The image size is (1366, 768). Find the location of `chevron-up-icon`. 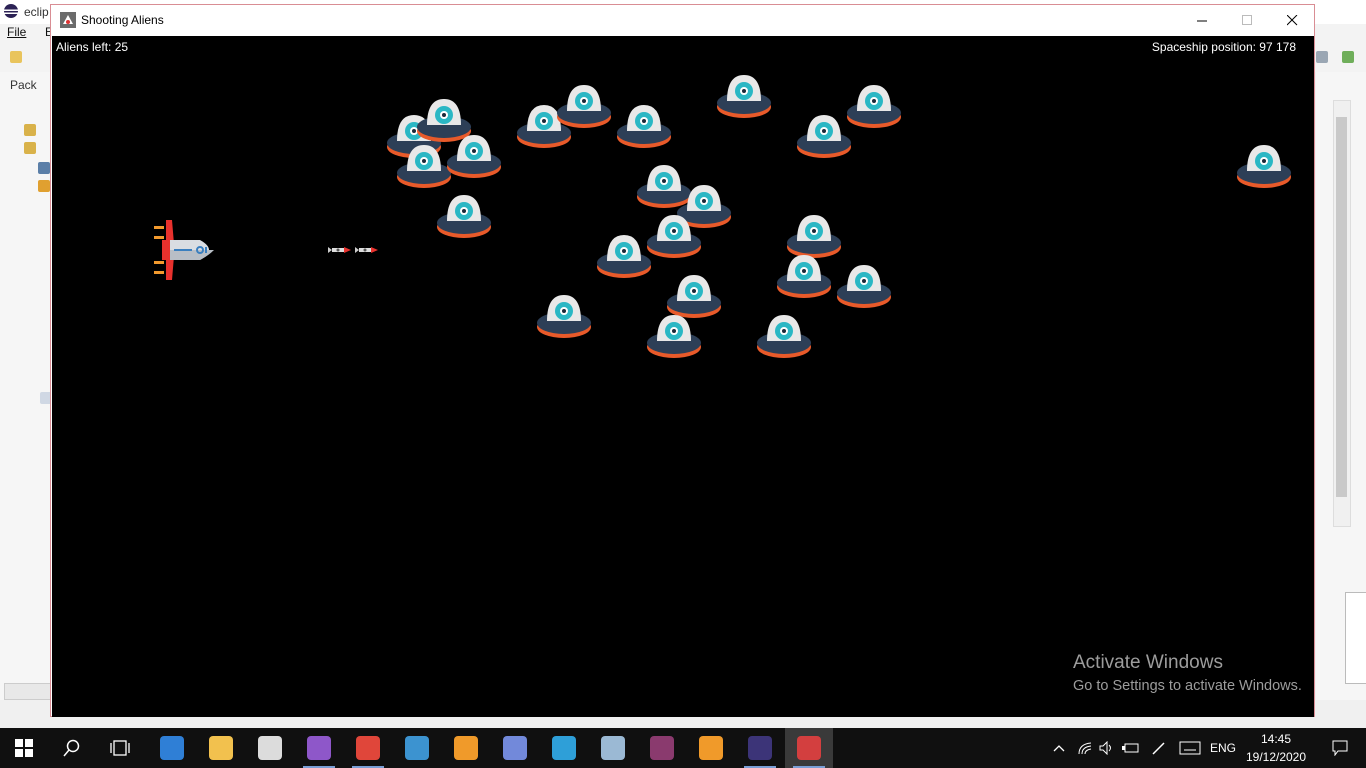

chevron-up-icon is located at coordinates (1059, 748).